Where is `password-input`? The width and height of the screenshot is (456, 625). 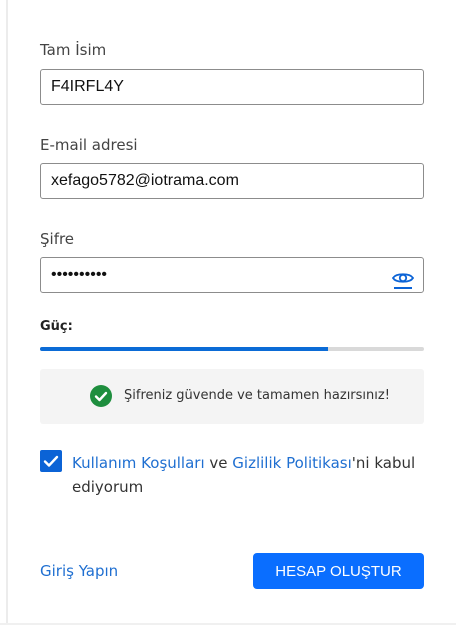 password-input is located at coordinates (232, 275).